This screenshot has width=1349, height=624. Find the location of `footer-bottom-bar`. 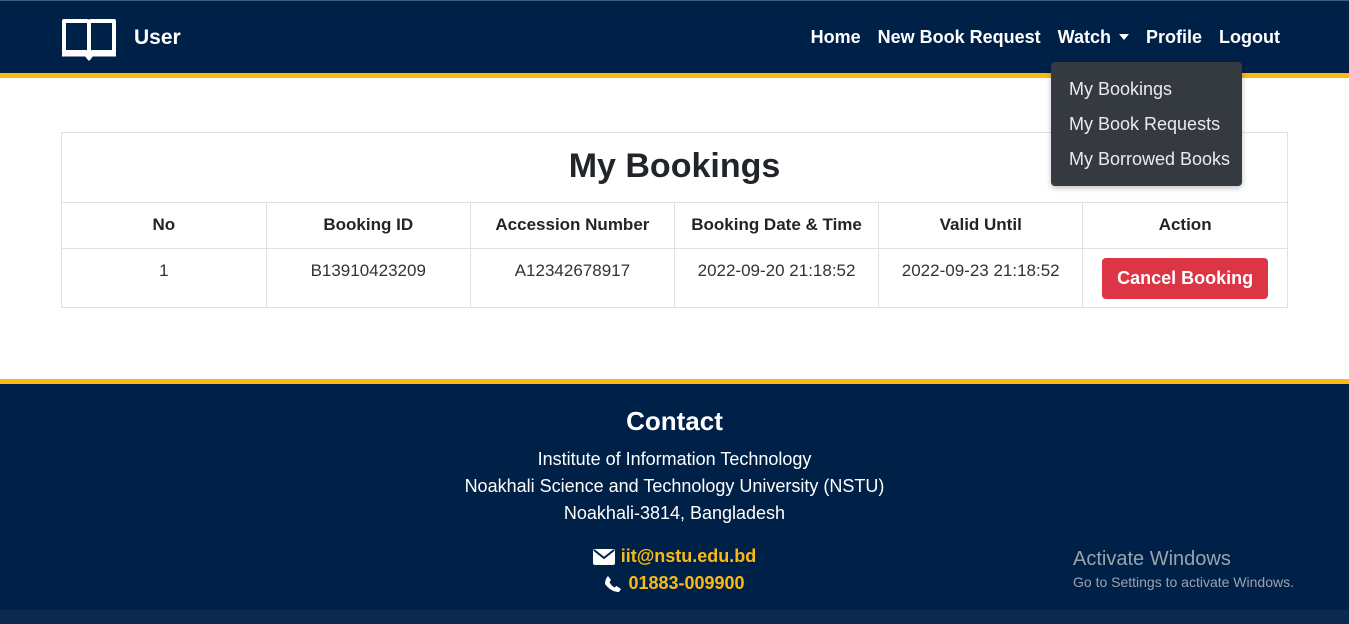

footer-bottom-bar is located at coordinates (674, 617).